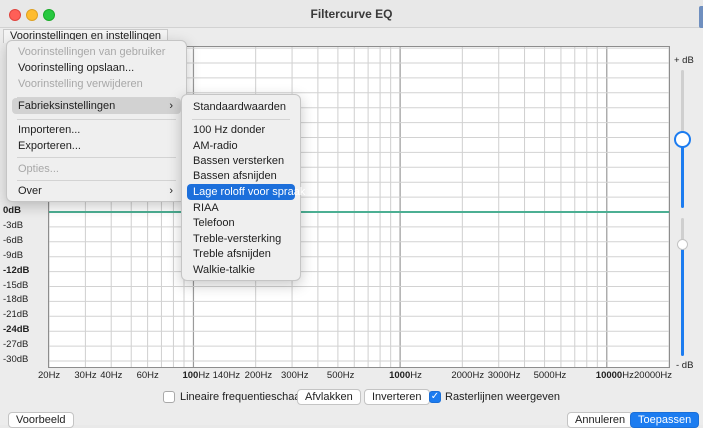 The image size is (703, 428). What do you see at coordinates (665, 420) in the screenshot?
I see `apply-button: Toepassen` at bounding box center [665, 420].